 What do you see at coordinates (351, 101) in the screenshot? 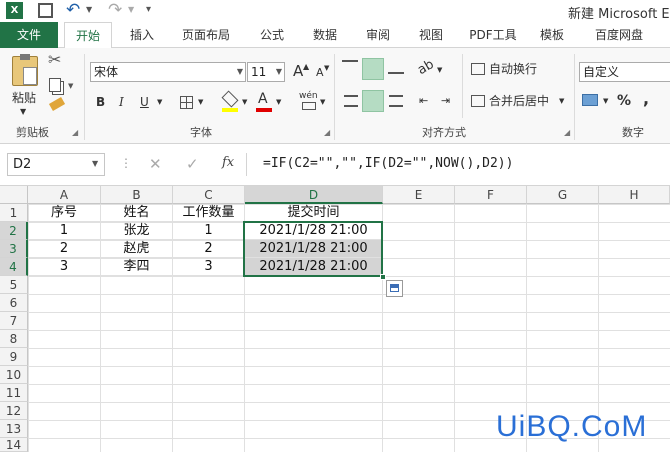
I see `align-left-icon` at bounding box center [351, 101].